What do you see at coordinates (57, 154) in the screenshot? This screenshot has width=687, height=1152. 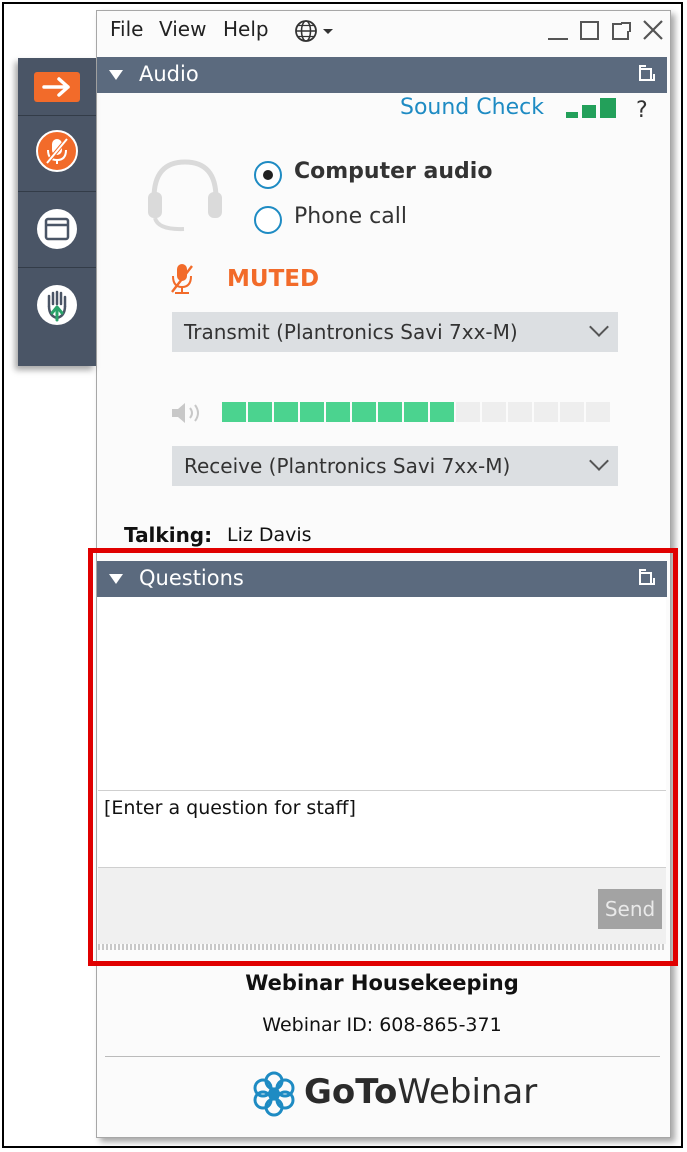 I see `mute-microphone-button` at bounding box center [57, 154].